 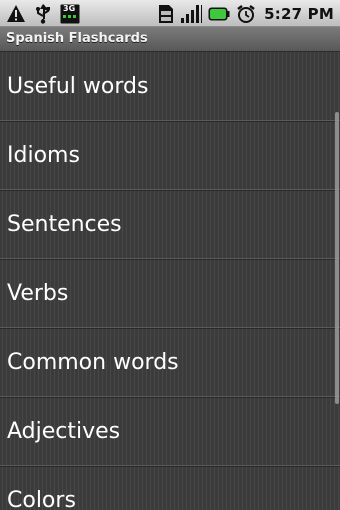 What do you see at coordinates (64, 431) in the screenshot?
I see `list-item-label: Adjectives` at bounding box center [64, 431].